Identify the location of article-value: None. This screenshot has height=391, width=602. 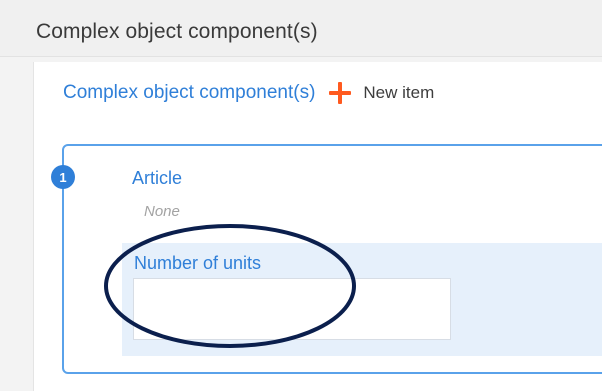
(162, 211).